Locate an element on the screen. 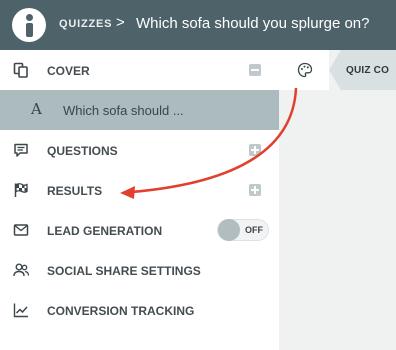 This screenshot has width=396, height=350. sidebar-item-conversion-tracking: CONVERSION TRACKING is located at coordinates (139, 310).